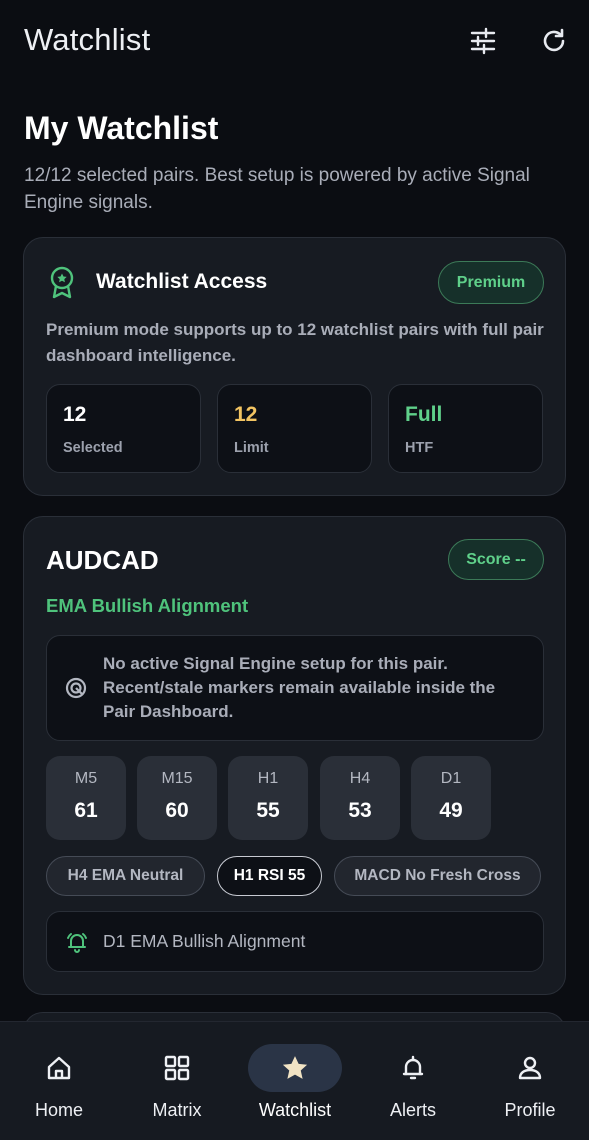 The width and height of the screenshot is (589, 1140). Describe the element at coordinates (360, 810) in the screenshot. I see `timeframe-value: 53` at that location.